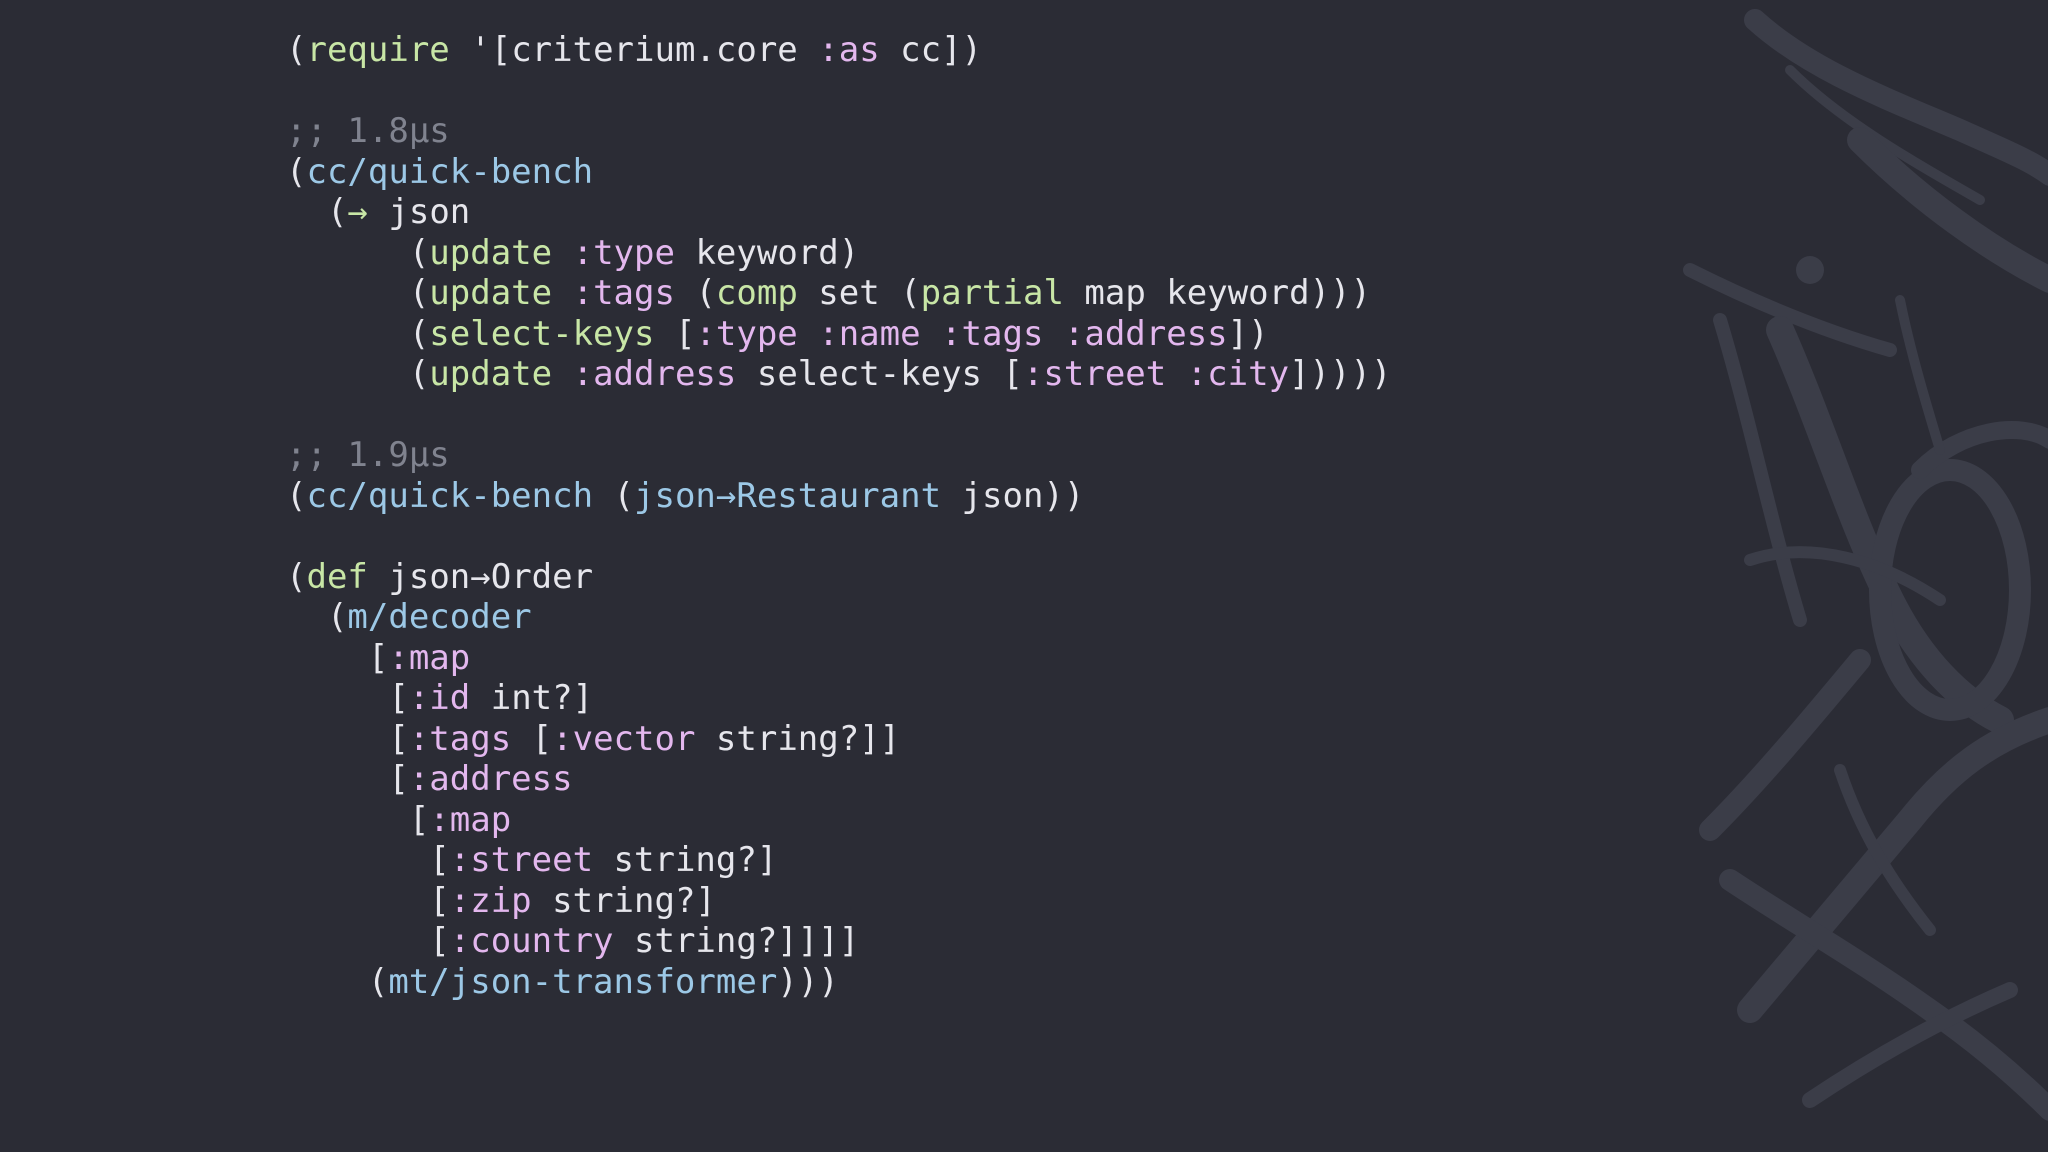  I want to click on function-token: →, so click(357, 212).